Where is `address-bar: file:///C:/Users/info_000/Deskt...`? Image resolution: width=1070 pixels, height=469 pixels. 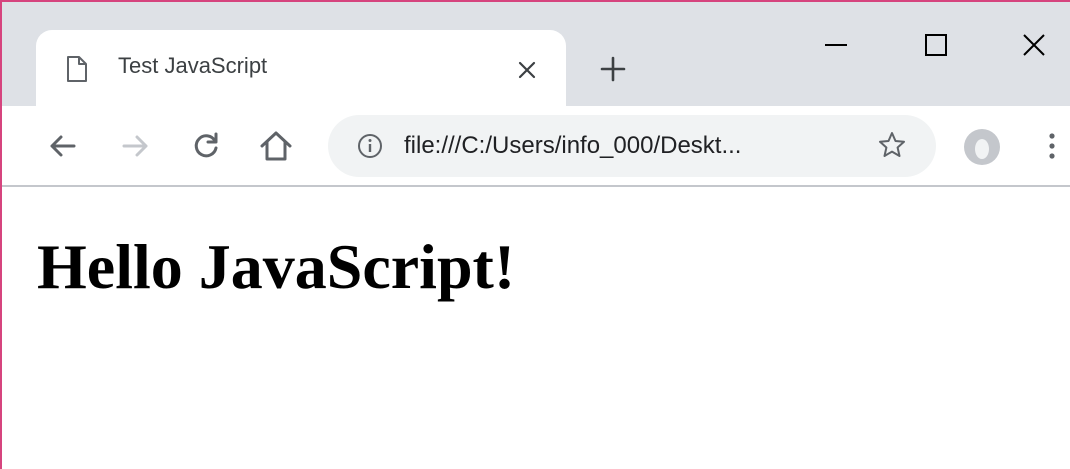 address-bar: file:///C:/Users/info_000/Deskt... is located at coordinates (632, 146).